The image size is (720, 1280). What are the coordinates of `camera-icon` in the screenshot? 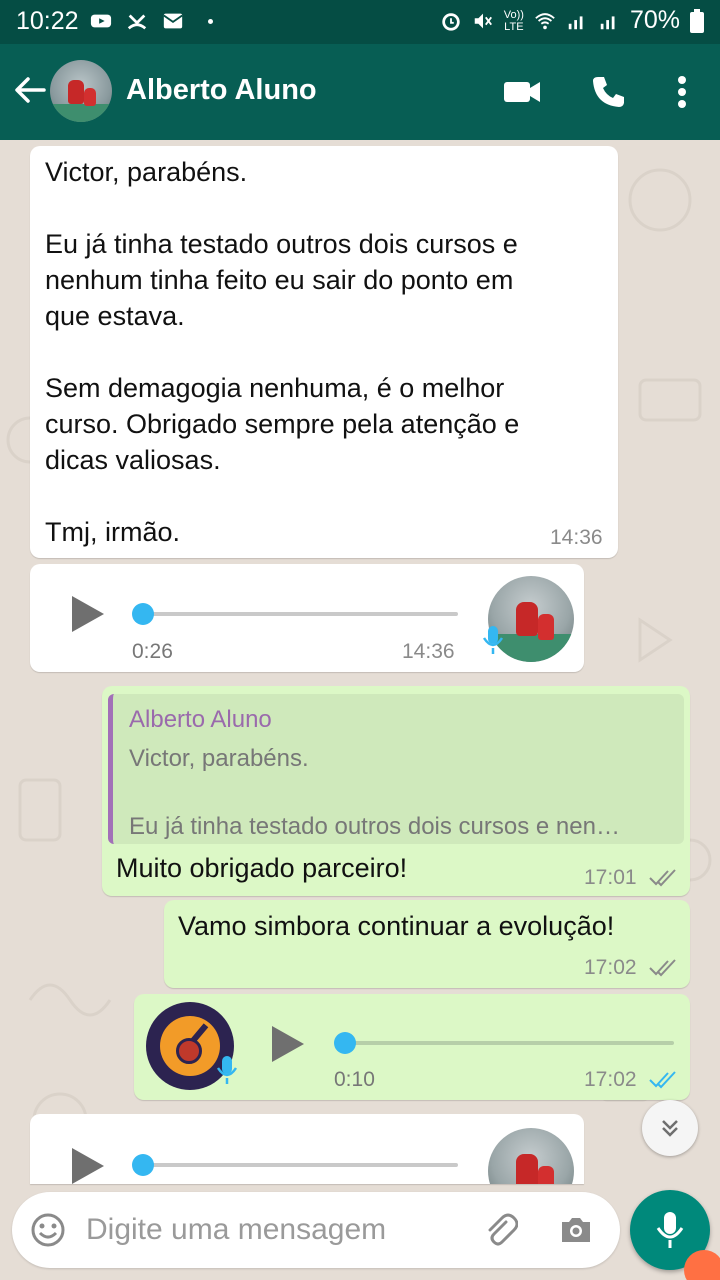 It's located at (576, 1230).